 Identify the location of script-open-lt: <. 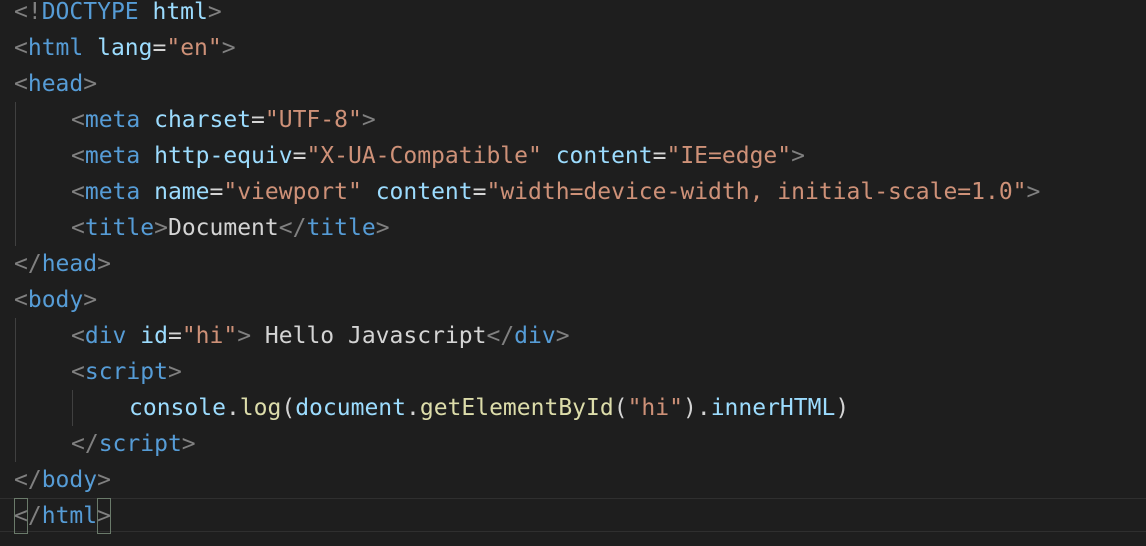
(78, 372).